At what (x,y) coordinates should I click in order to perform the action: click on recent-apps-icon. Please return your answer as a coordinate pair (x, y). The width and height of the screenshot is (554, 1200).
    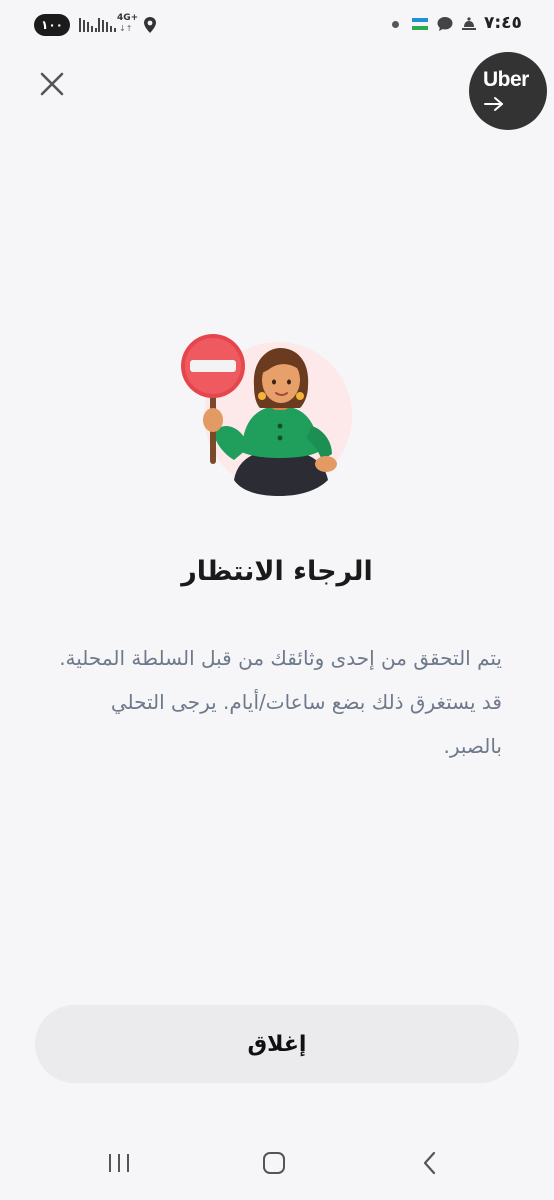
    Looking at the image, I should click on (120, 1163).